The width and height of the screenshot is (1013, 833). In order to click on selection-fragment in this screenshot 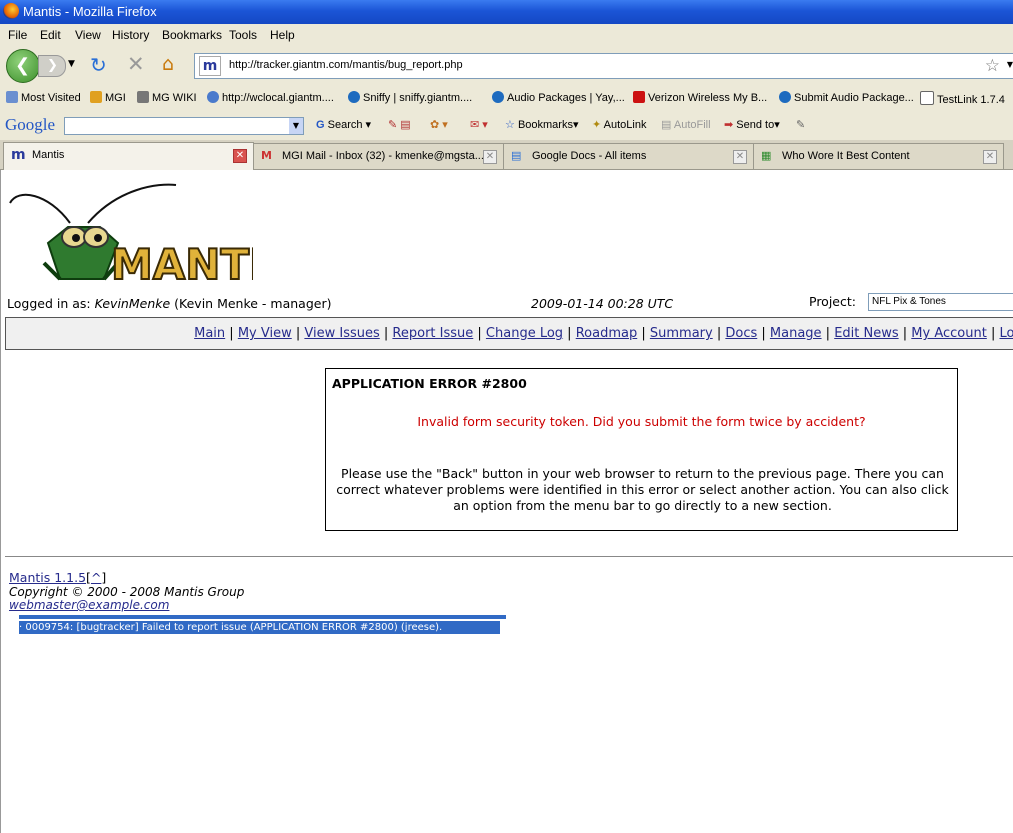, I will do `click(262, 616)`.